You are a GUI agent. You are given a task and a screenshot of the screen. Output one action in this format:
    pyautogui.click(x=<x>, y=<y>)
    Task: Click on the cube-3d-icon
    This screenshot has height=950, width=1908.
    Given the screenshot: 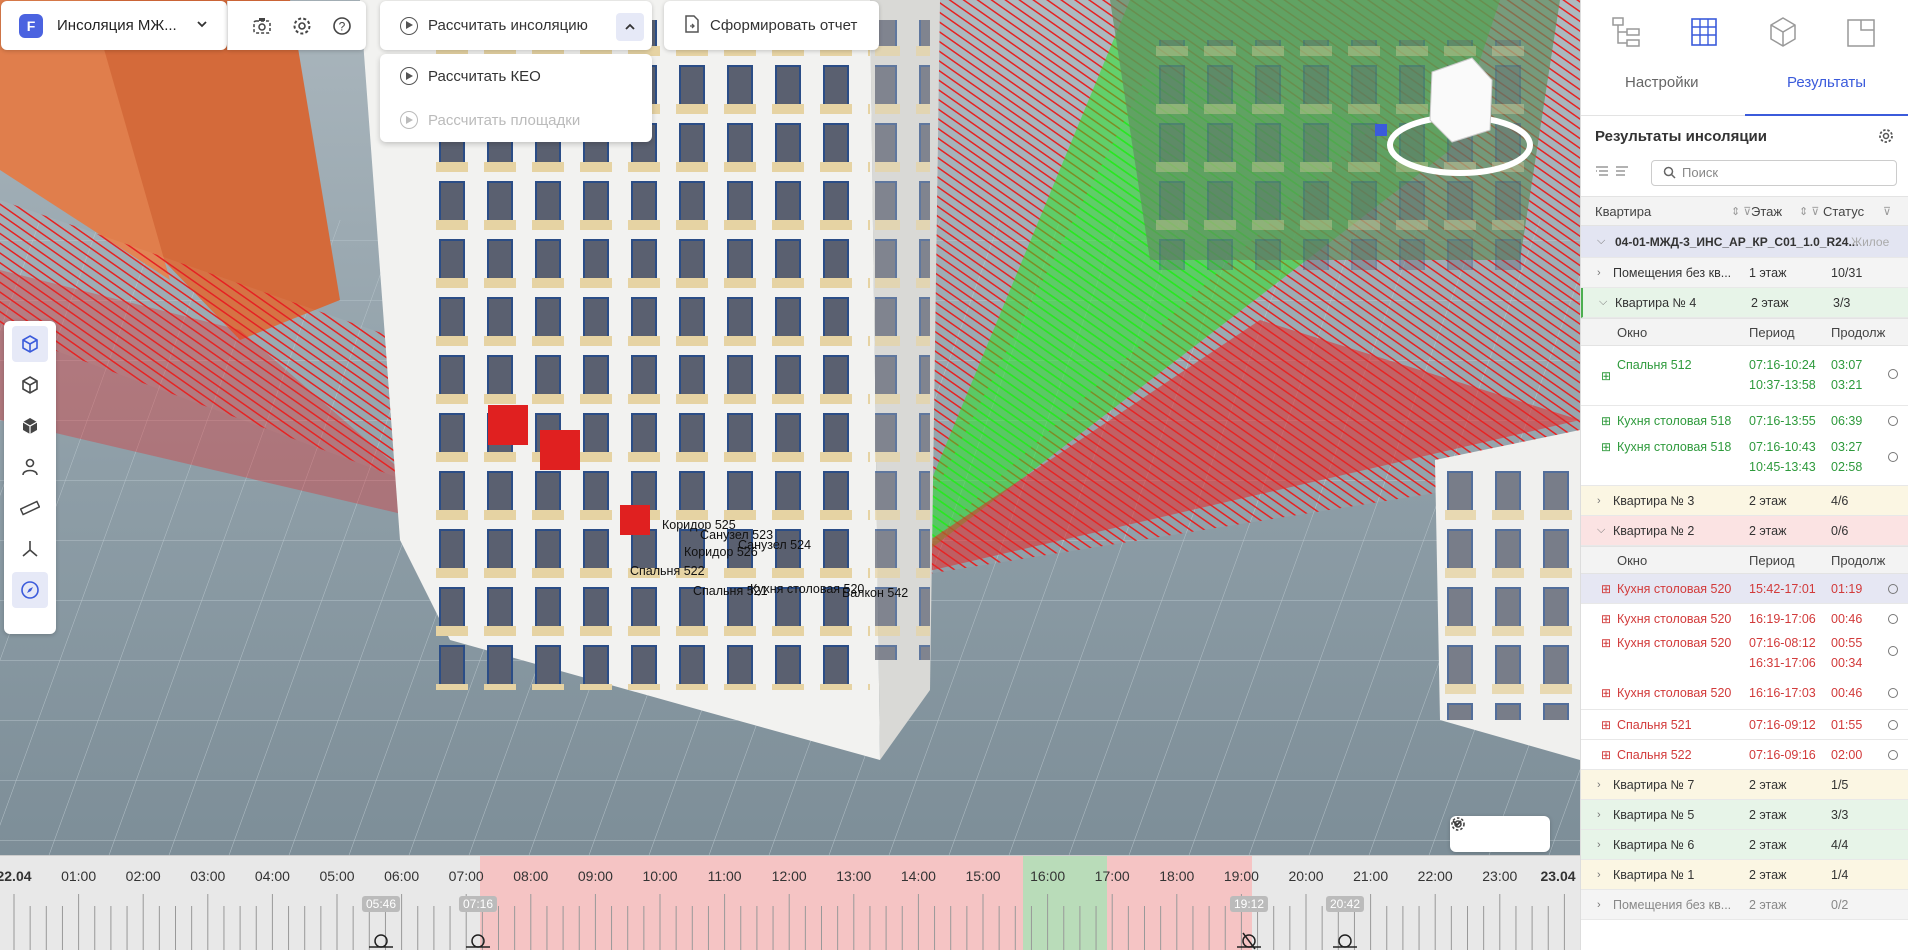 What is the action you would take?
    pyautogui.click(x=1783, y=32)
    